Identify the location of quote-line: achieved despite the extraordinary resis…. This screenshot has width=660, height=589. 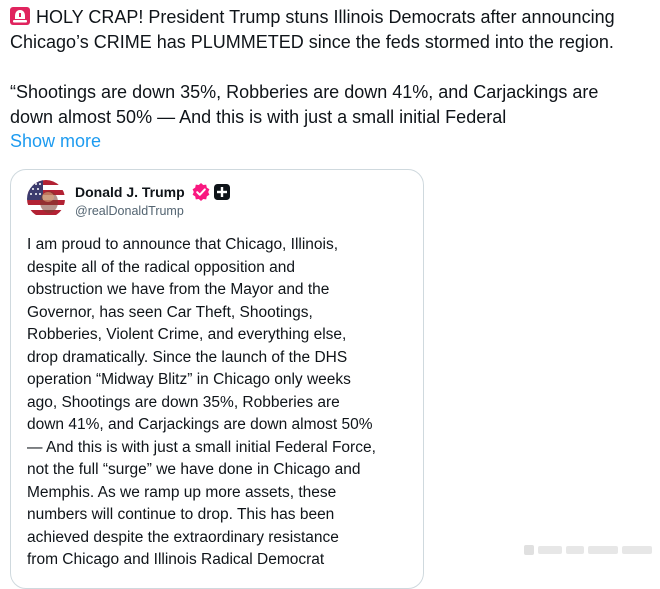
(183, 537).